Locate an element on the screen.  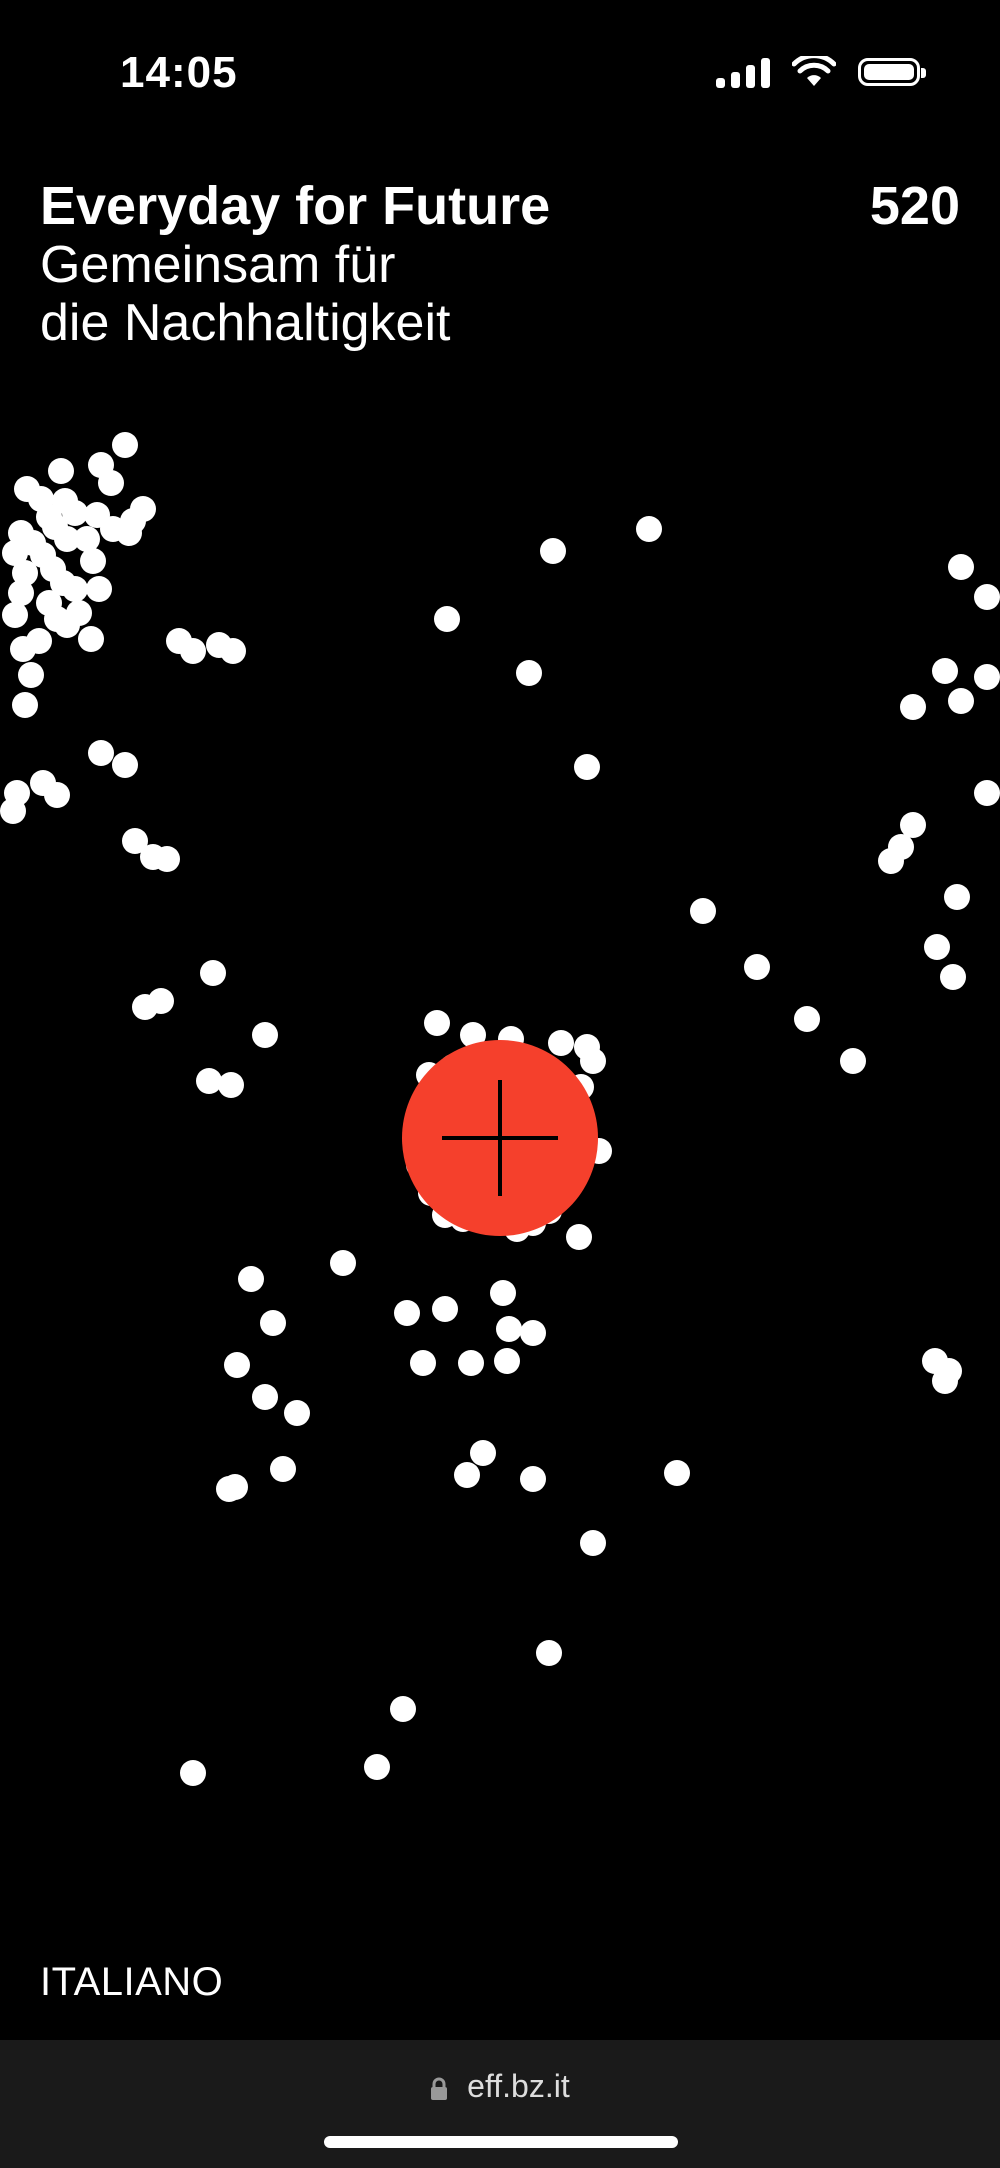
app-subtitle-line-1: Gemeinsam für is located at coordinates (218, 265).